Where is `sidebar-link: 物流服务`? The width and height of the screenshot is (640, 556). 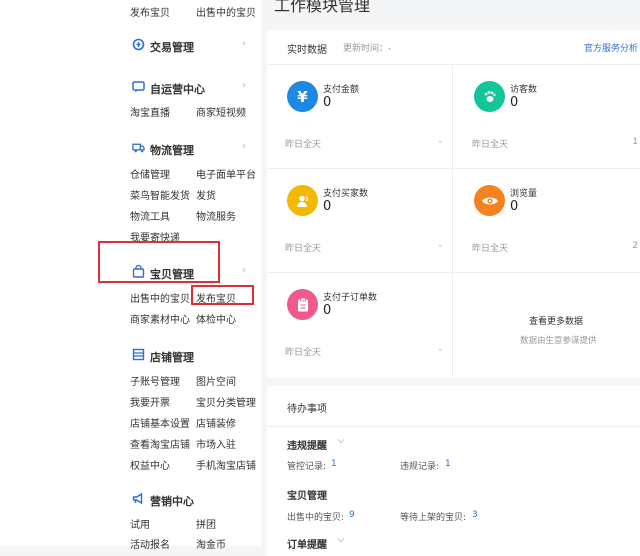
sidebar-link: 物流服务 is located at coordinates (216, 215).